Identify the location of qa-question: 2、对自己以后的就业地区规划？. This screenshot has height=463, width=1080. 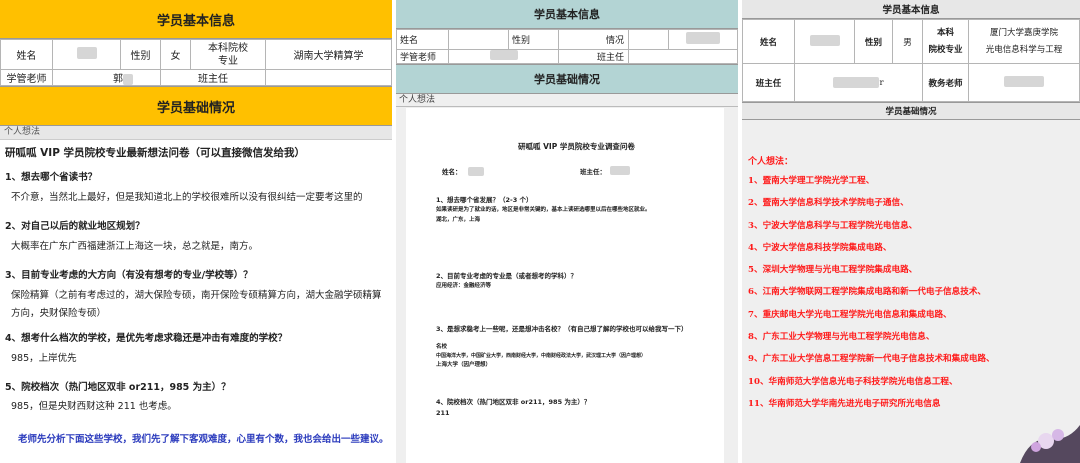
(75, 227).